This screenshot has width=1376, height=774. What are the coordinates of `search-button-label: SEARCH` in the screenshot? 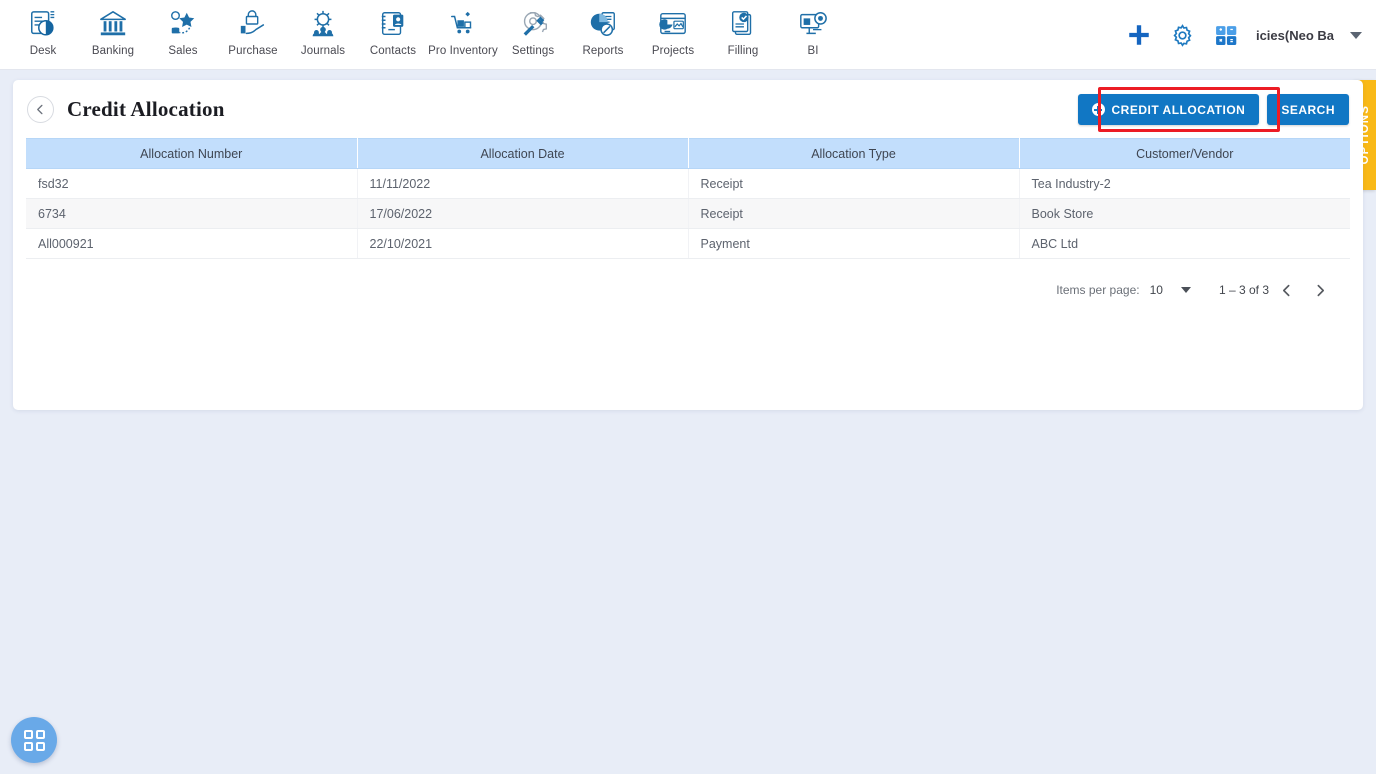 It's located at (1308, 109).